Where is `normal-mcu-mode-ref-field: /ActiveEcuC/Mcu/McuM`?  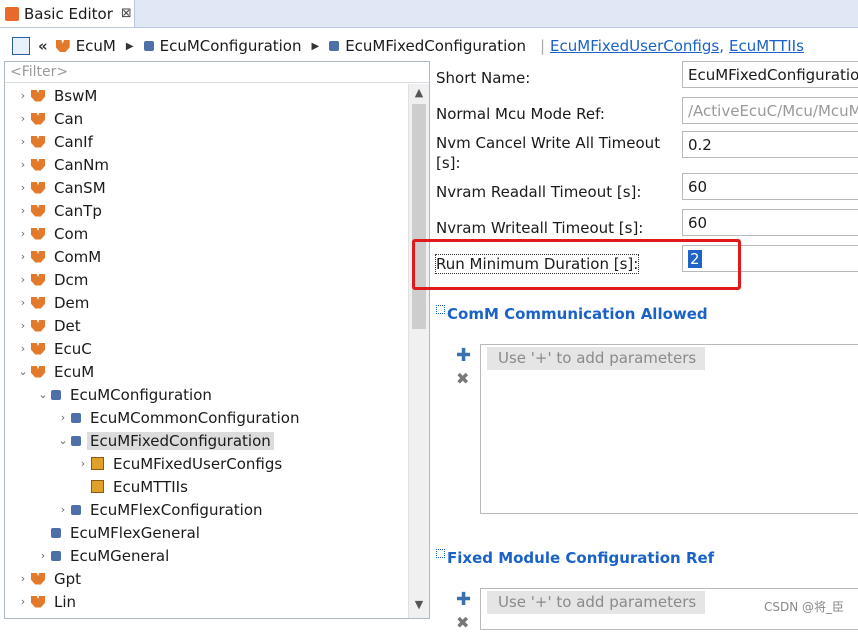 normal-mcu-mode-ref-field: /ActiveEcuC/Mcu/McuM is located at coordinates (770, 110).